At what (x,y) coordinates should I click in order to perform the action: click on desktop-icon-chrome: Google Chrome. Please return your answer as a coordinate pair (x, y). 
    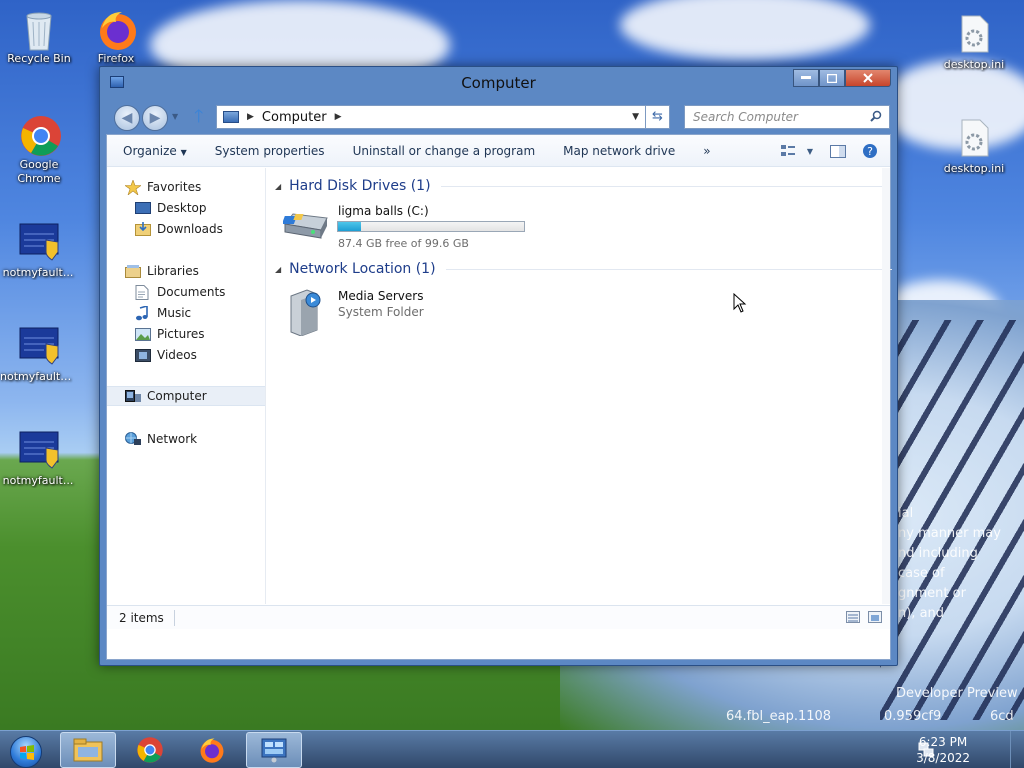
    Looking at the image, I should click on (39, 150).